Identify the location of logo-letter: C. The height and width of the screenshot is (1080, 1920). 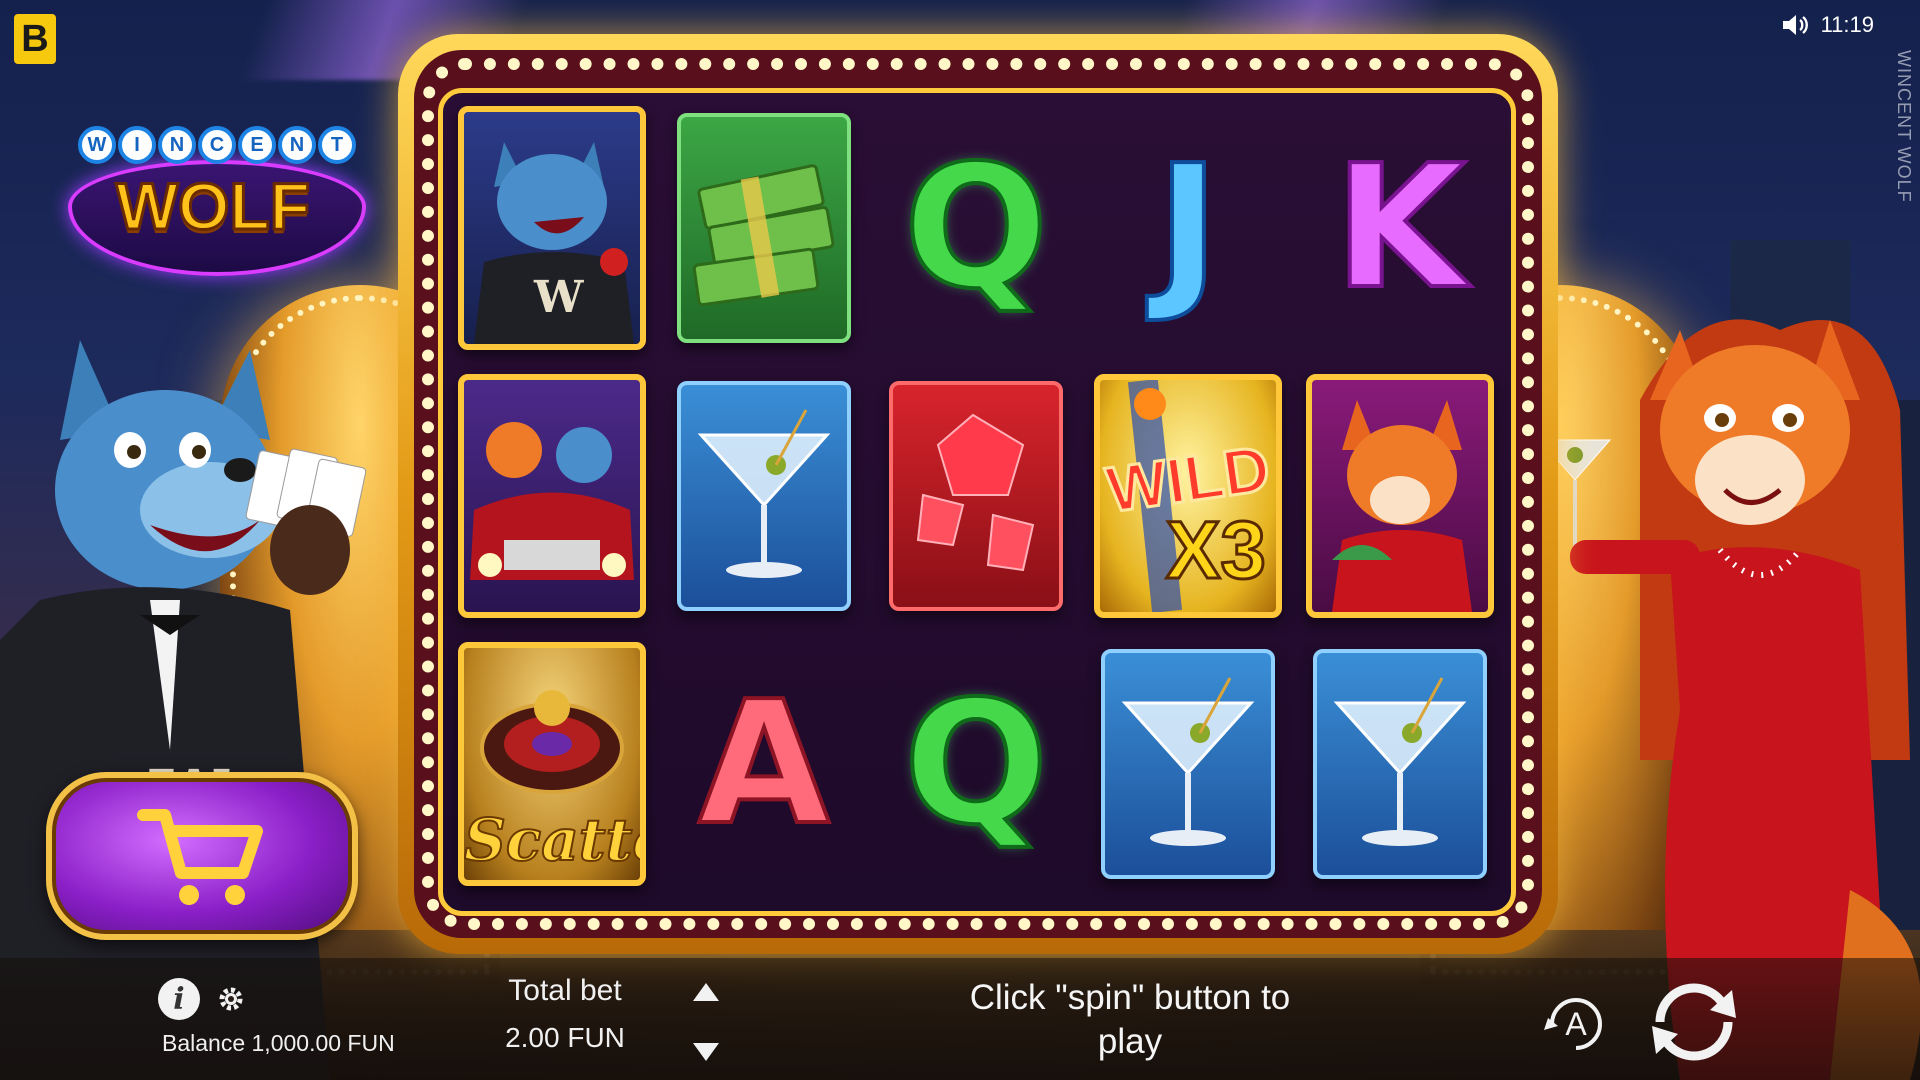
(217, 145).